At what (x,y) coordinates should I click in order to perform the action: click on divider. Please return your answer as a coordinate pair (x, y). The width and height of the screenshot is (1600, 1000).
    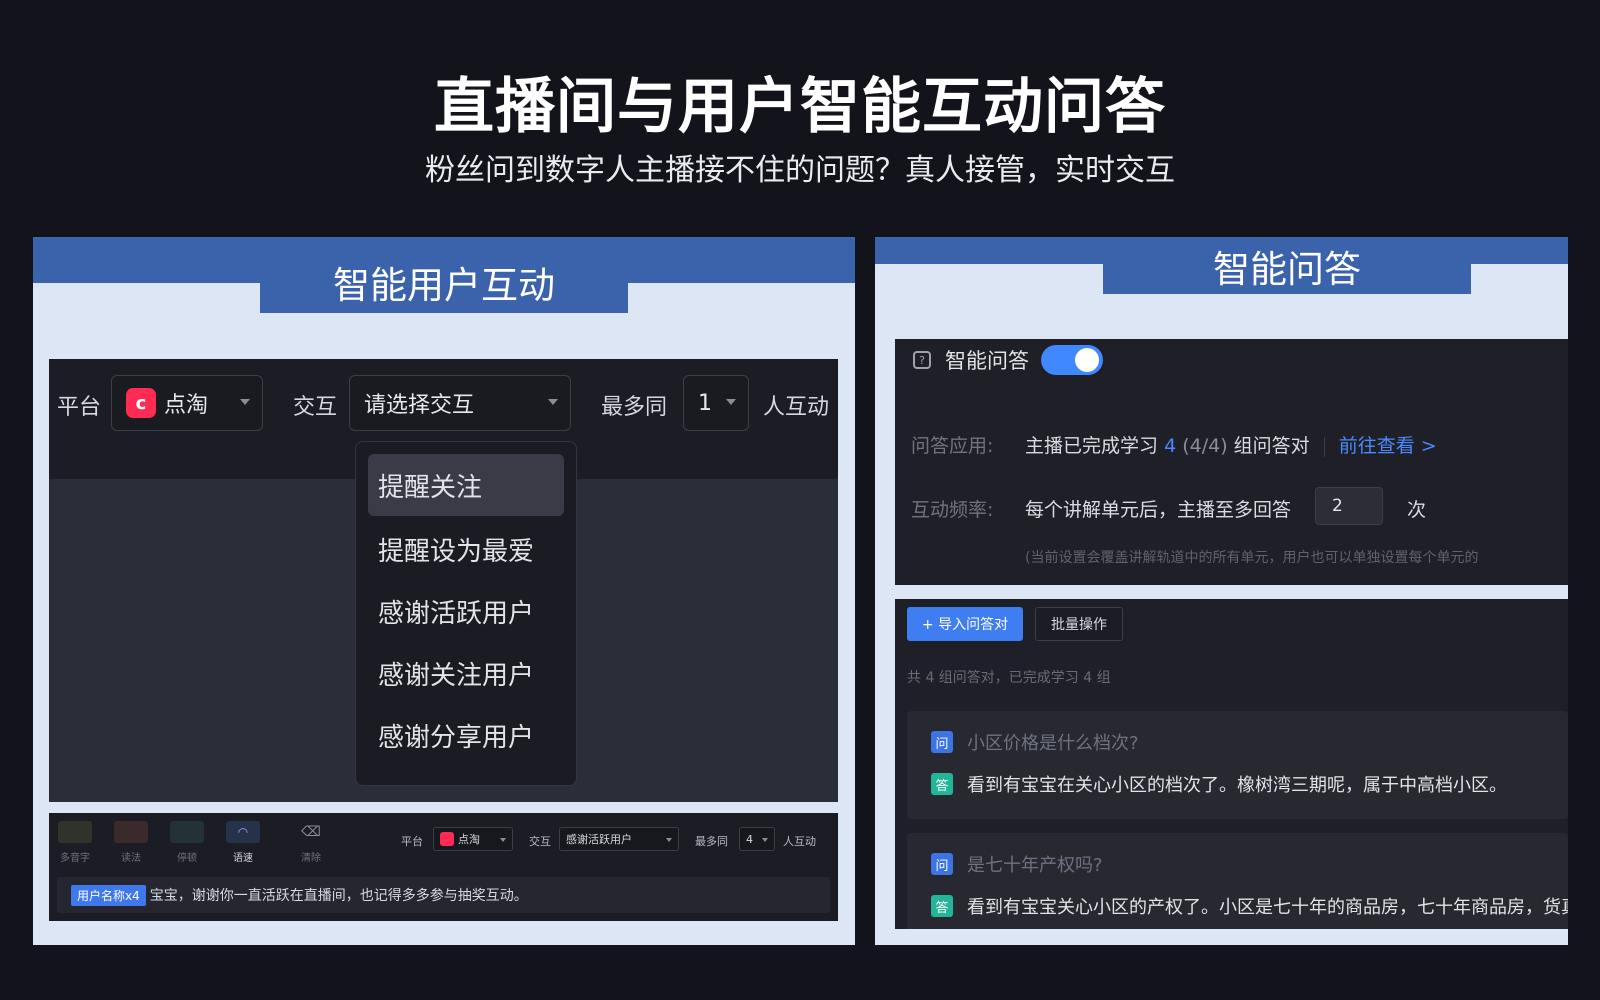
    Looking at the image, I should click on (1324, 446).